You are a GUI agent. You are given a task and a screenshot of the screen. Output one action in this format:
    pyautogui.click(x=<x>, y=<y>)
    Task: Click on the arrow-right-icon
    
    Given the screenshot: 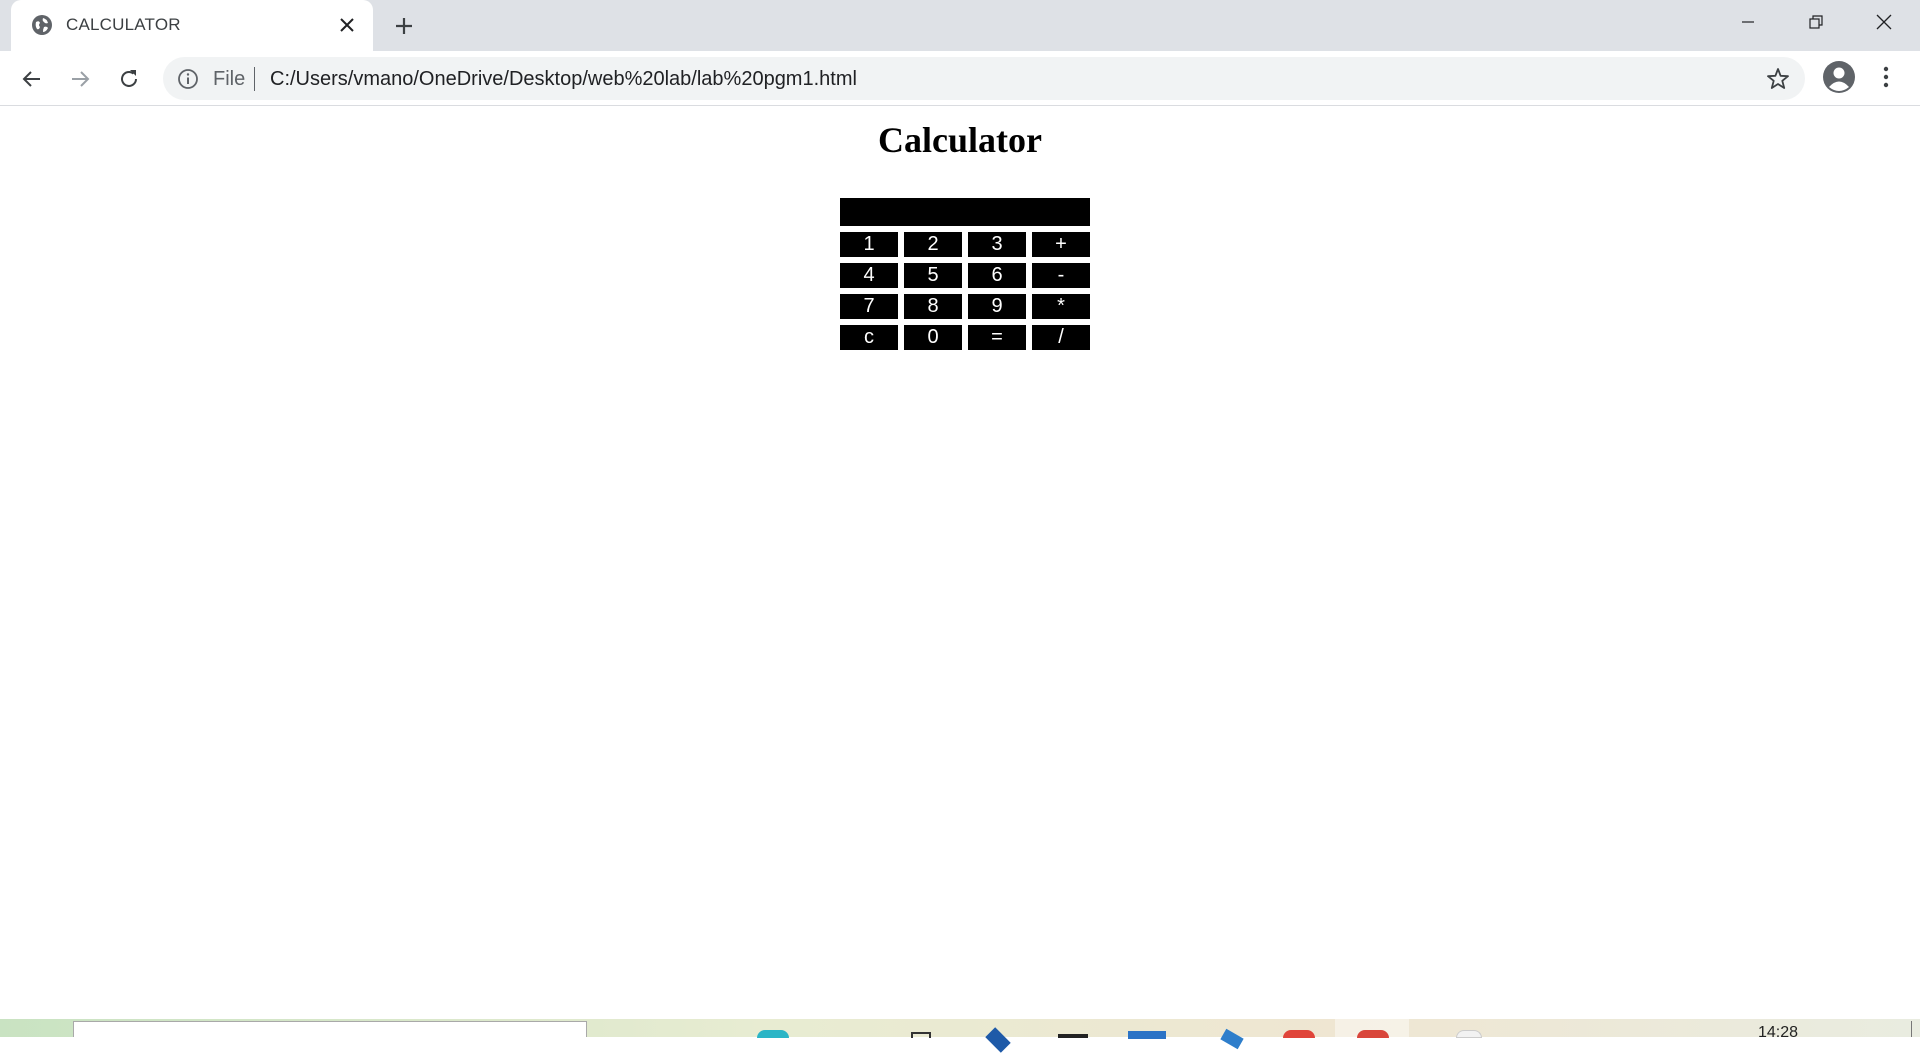 What is the action you would take?
    pyautogui.click(x=81, y=79)
    